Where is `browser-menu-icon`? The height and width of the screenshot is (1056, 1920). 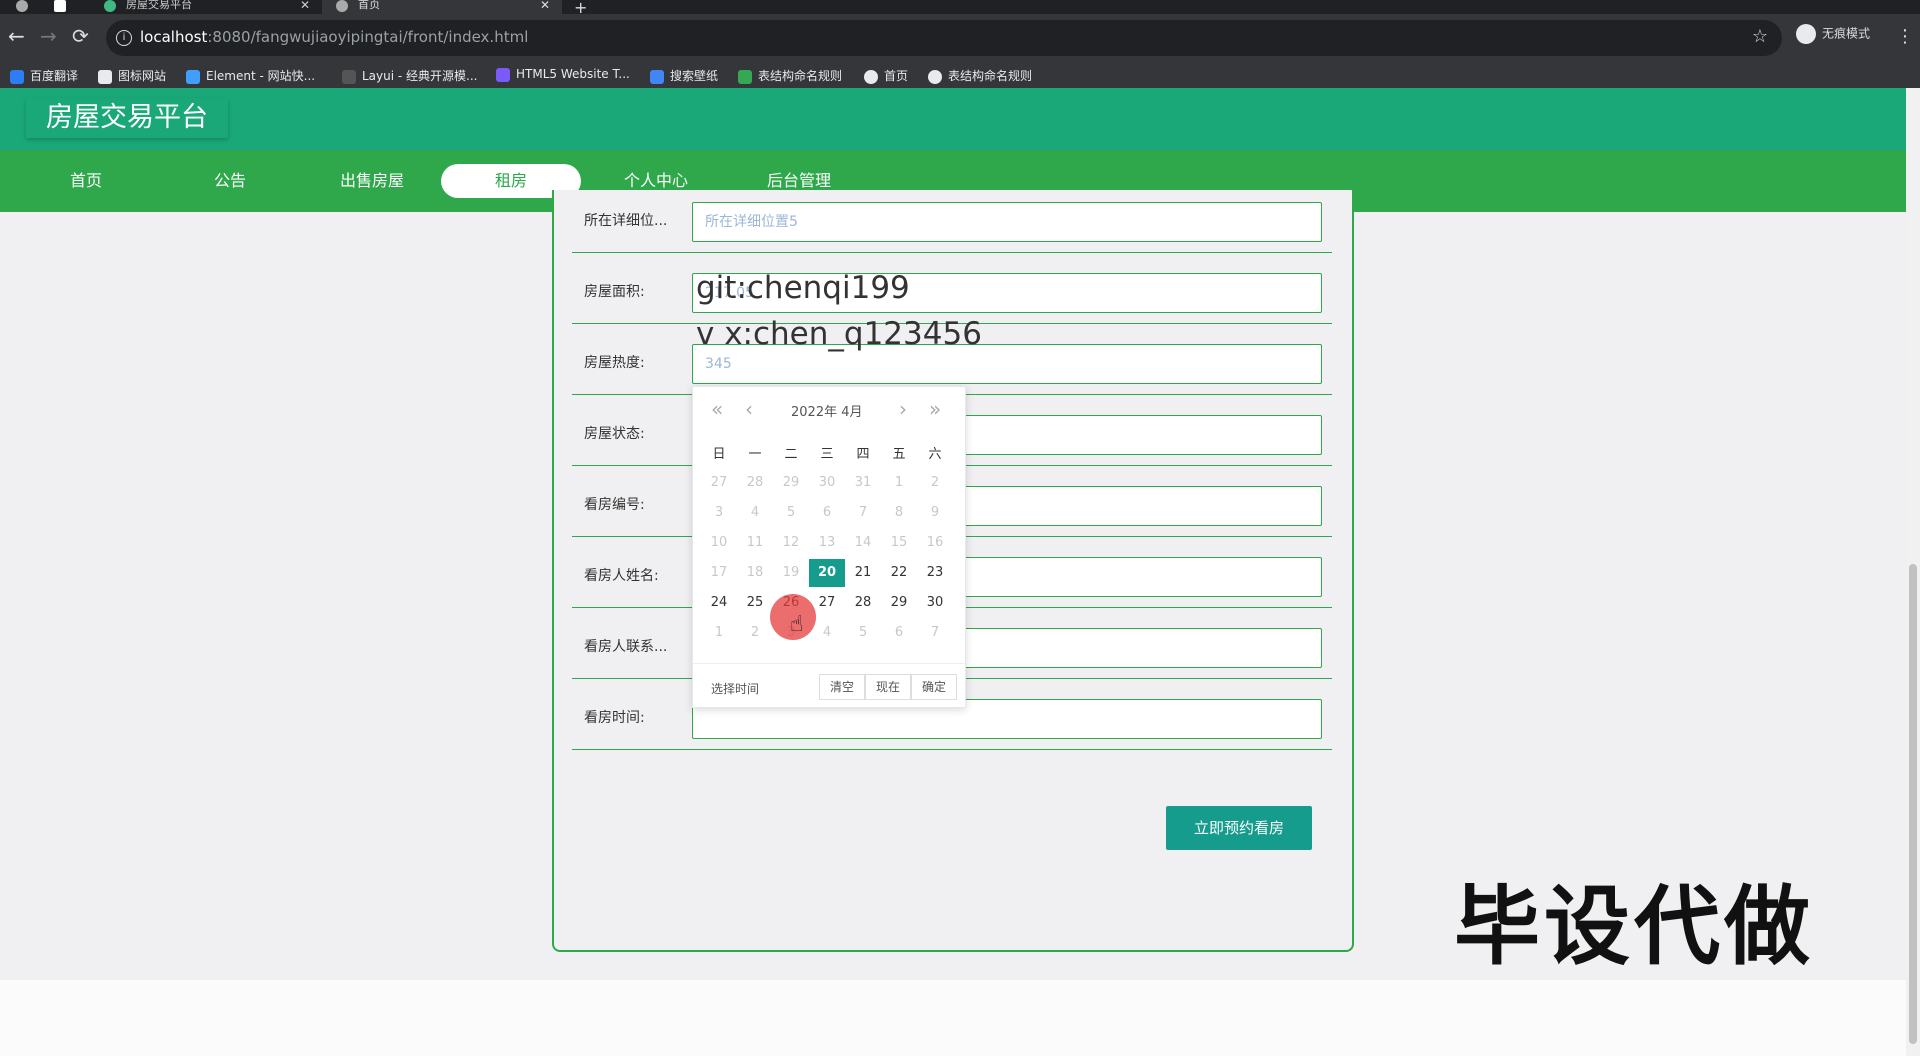 browser-menu-icon is located at coordinates (26, 7).